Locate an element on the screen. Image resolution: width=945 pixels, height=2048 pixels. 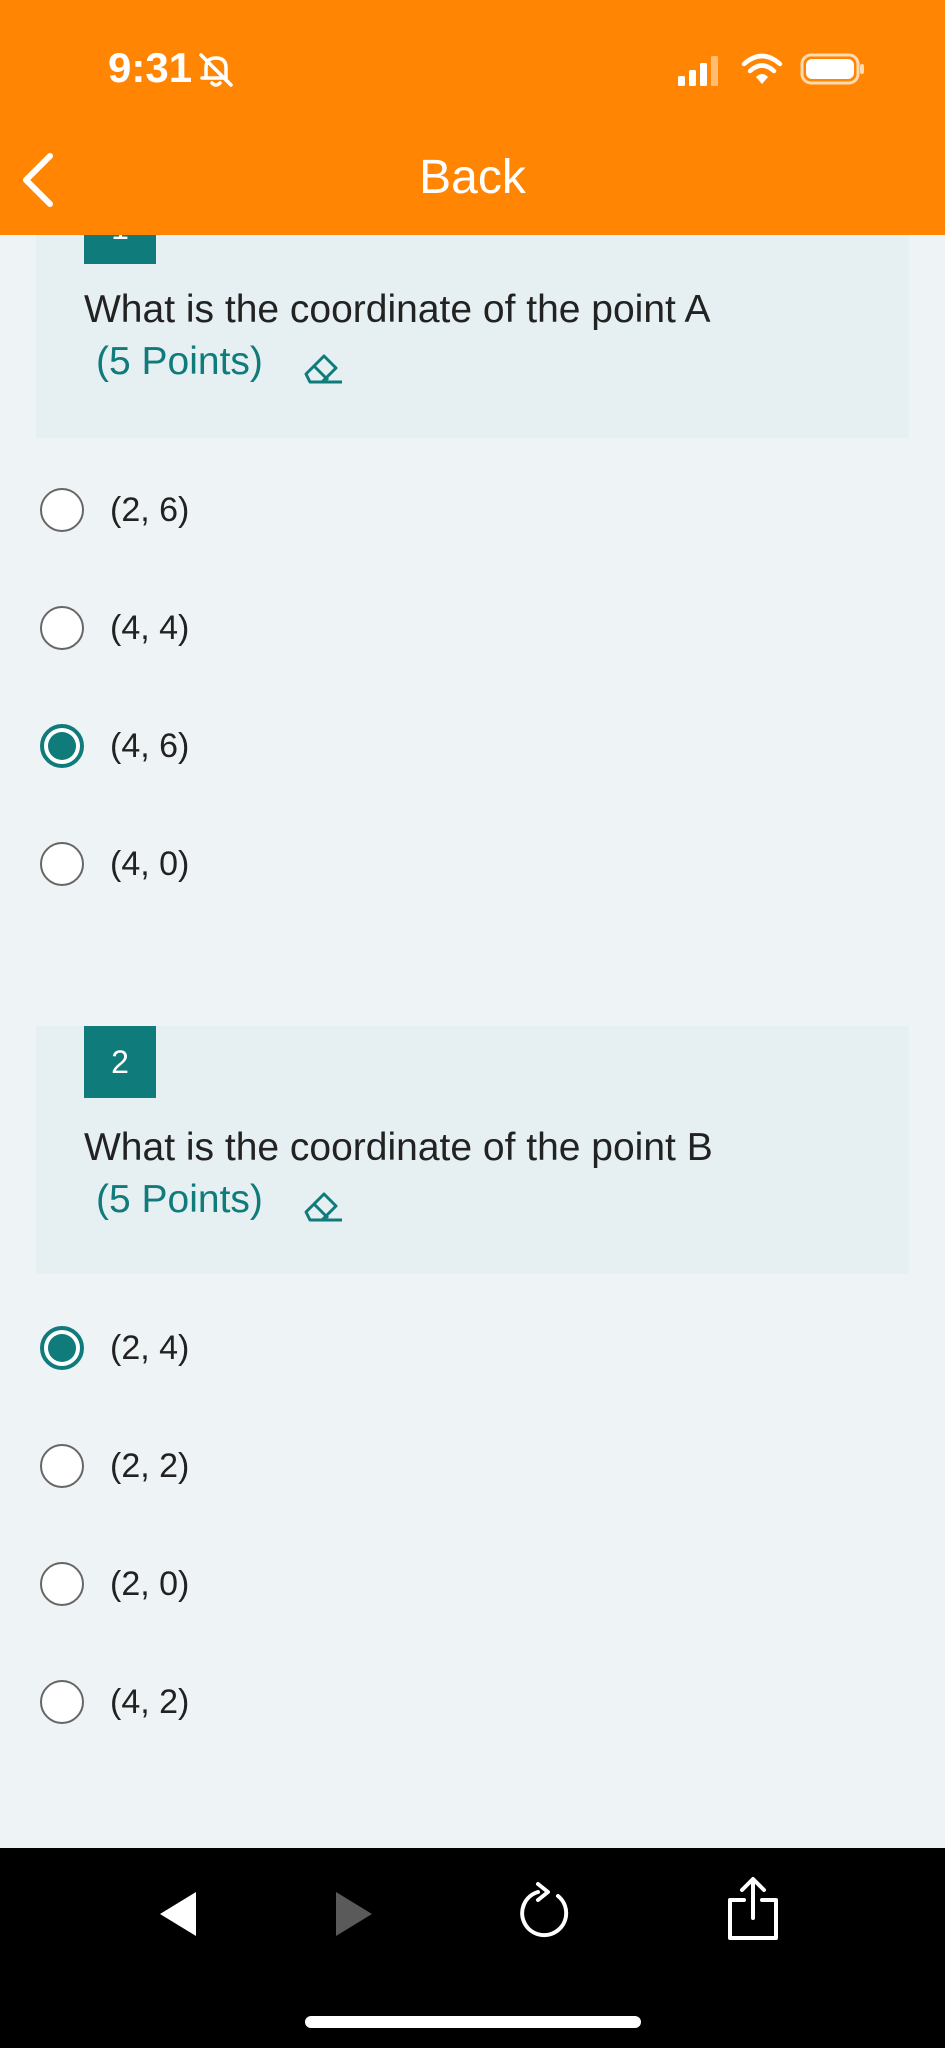
wifi-icon is located at coordinates (762, 68).